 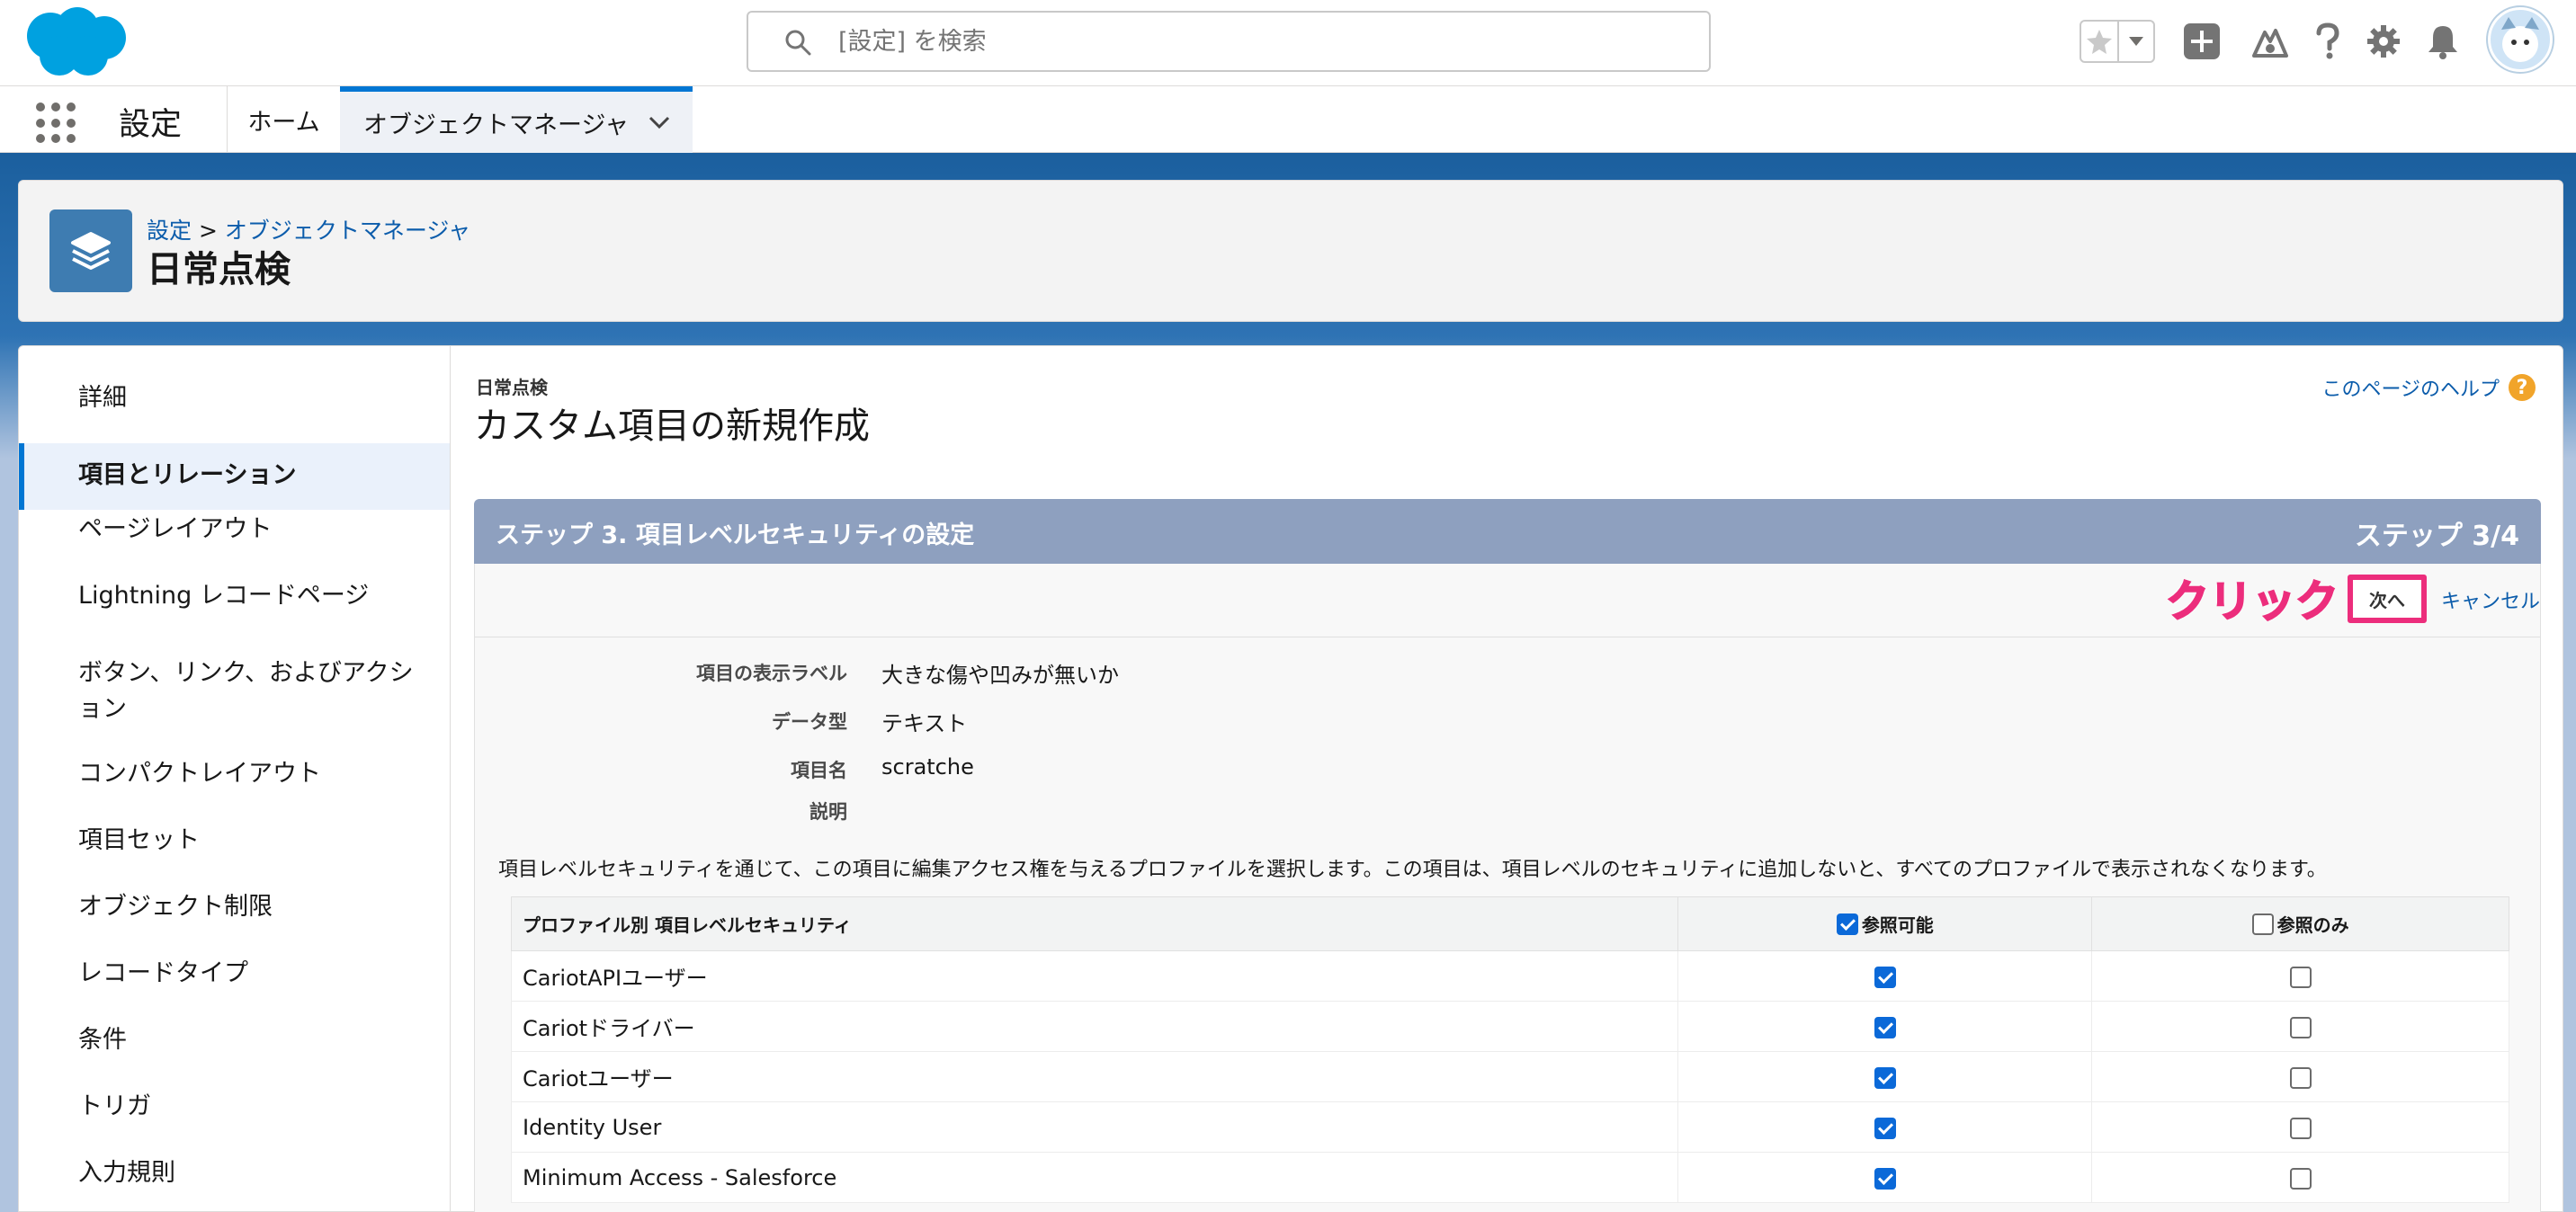 I want to click on profile-name: Identity User, so click(x=1094, y=1127).